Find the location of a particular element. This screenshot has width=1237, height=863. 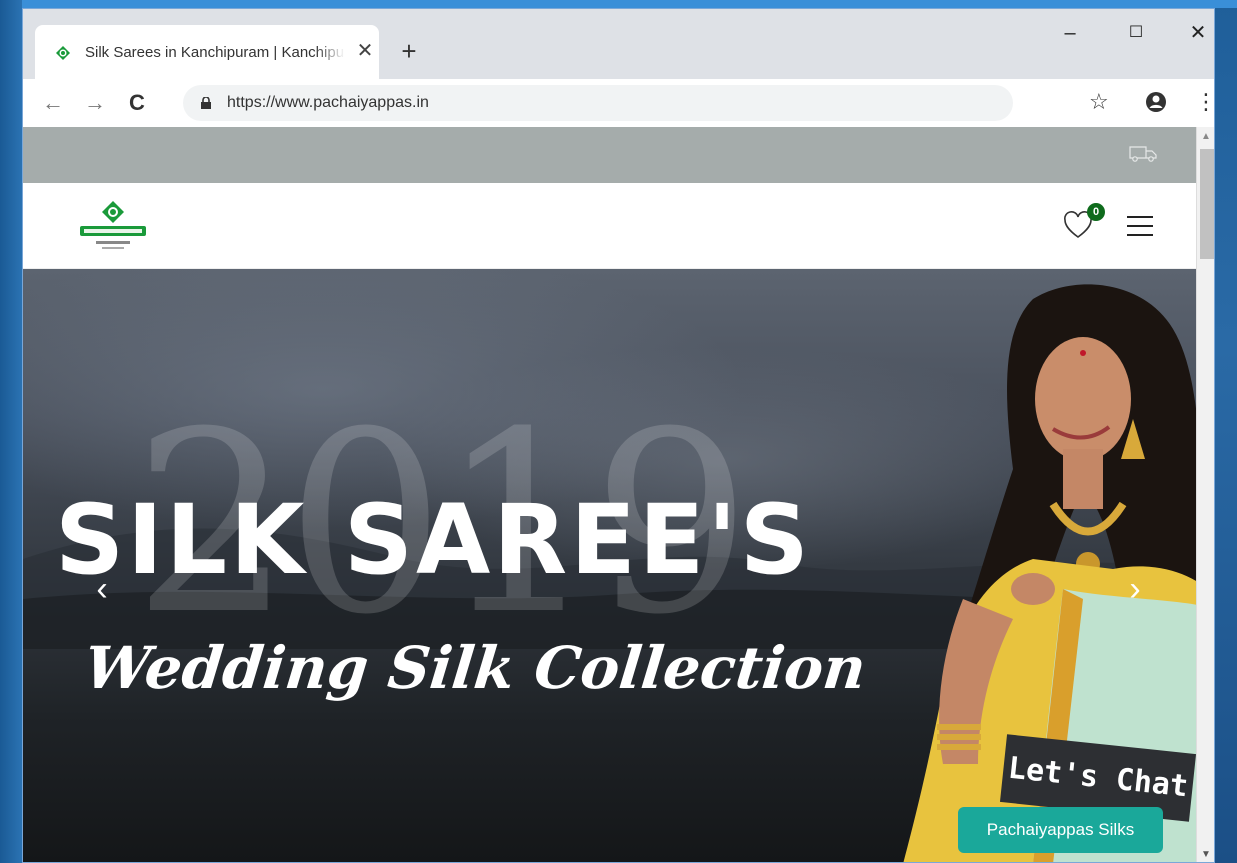

wishlist-count-badge: 0 is located at coordinates (1096, 212).